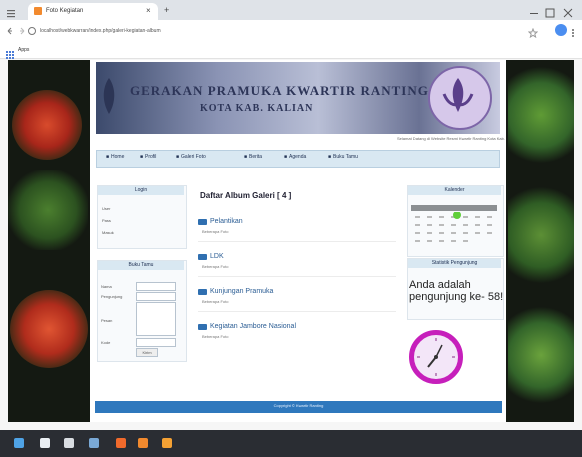 The image size is (582, 457). What do you see at coordinates (166, 10) in the screenshot?
I see `new-tab-button: +` at bounding box center [166, 10].